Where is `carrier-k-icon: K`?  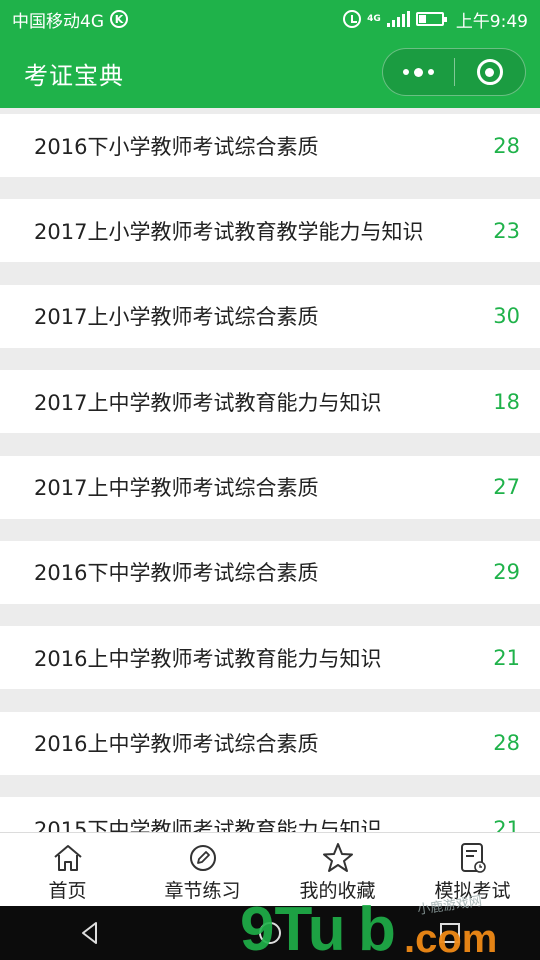
carrier-k-icon: K is located at coordinates (119, 19).